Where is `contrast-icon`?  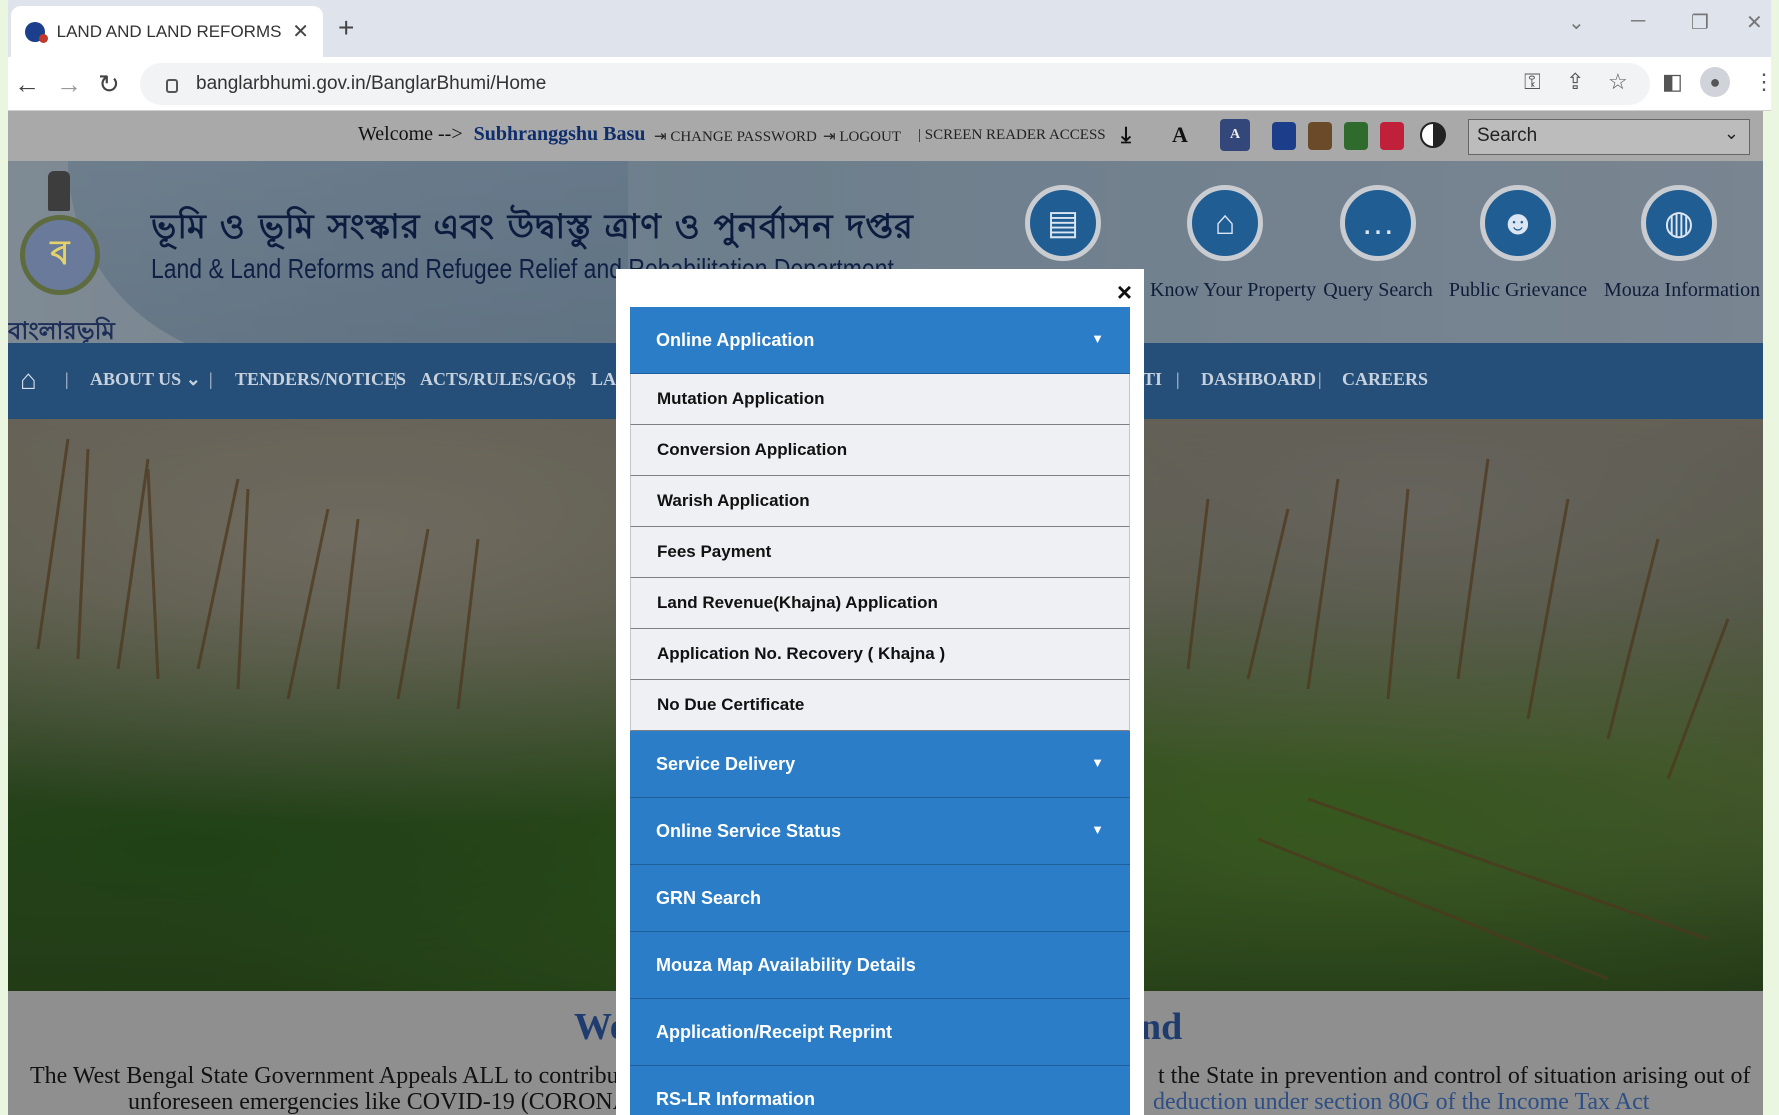
contrast-icon is located at coordinates (1433, 135).